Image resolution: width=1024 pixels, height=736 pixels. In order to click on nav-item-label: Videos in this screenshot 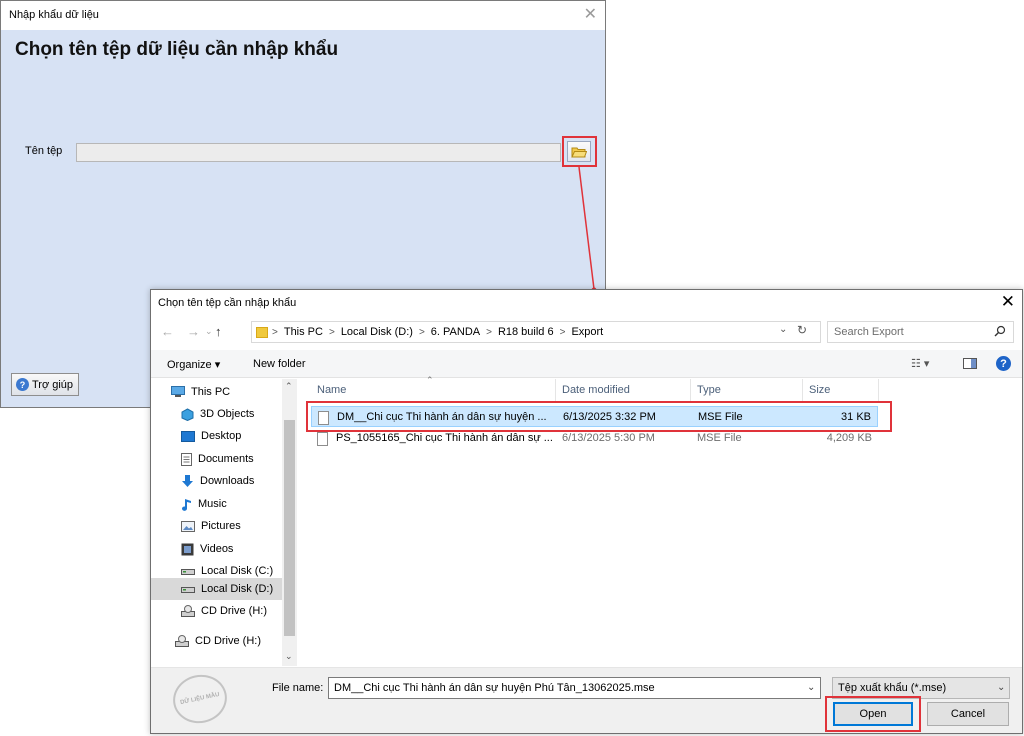, I will do `click(217, 549)`.